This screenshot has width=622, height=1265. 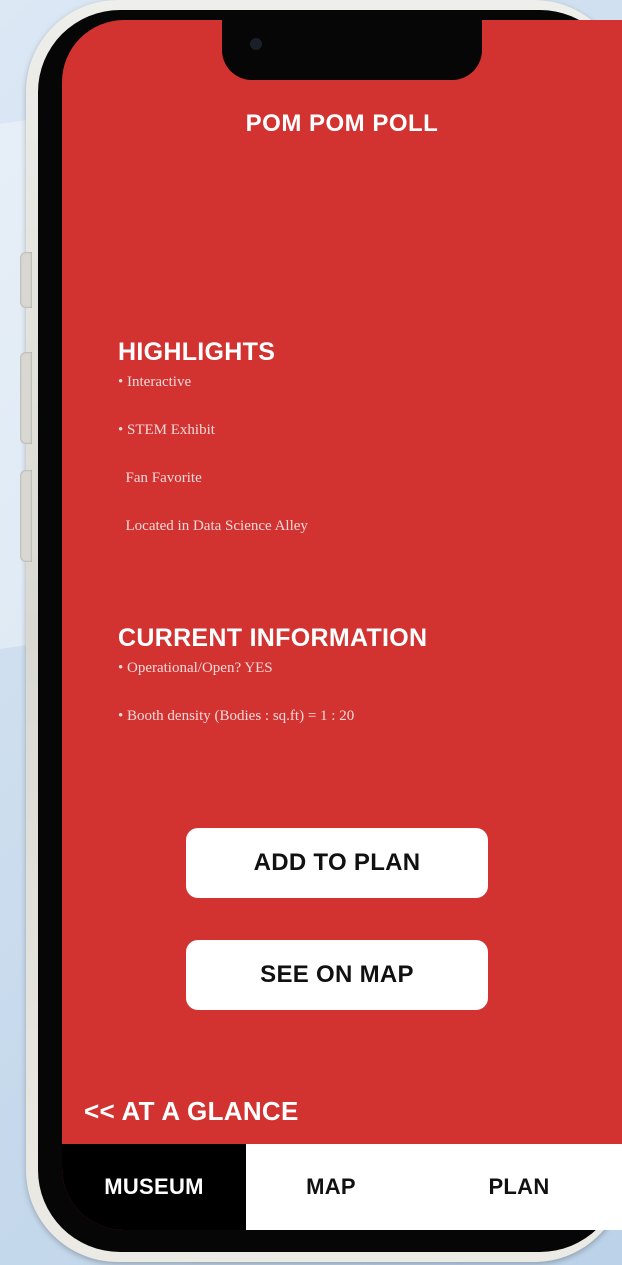 I want to click on mute-switch, so click(x=26, y=280).